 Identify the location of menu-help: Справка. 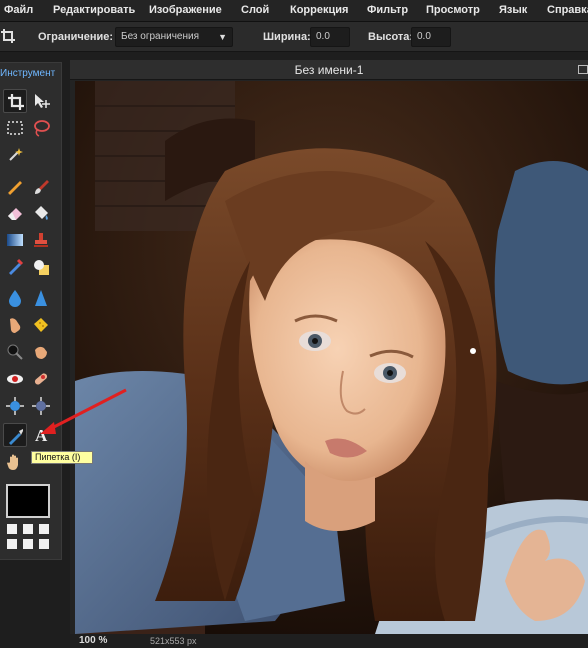
(567, 10).